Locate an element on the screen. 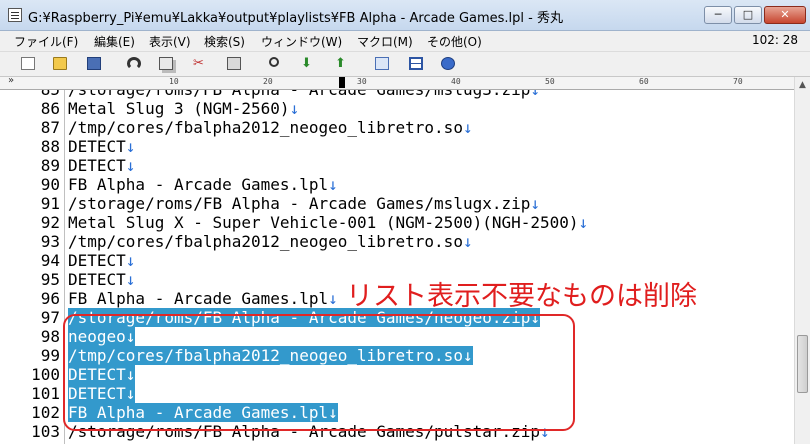  app-icon is located at coordinates (15, 15).